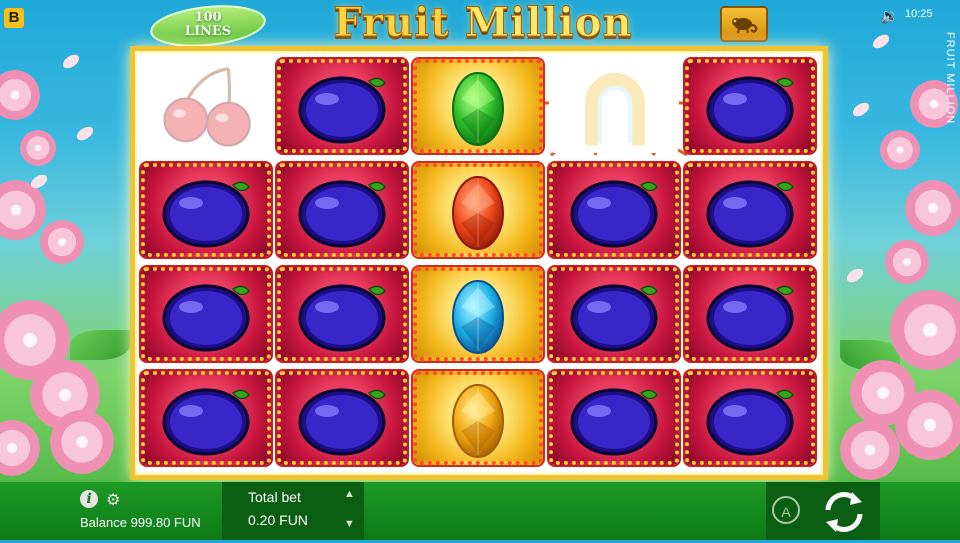  I want to click on total-bet-value: 0.20 FUN, so click(278, 520).